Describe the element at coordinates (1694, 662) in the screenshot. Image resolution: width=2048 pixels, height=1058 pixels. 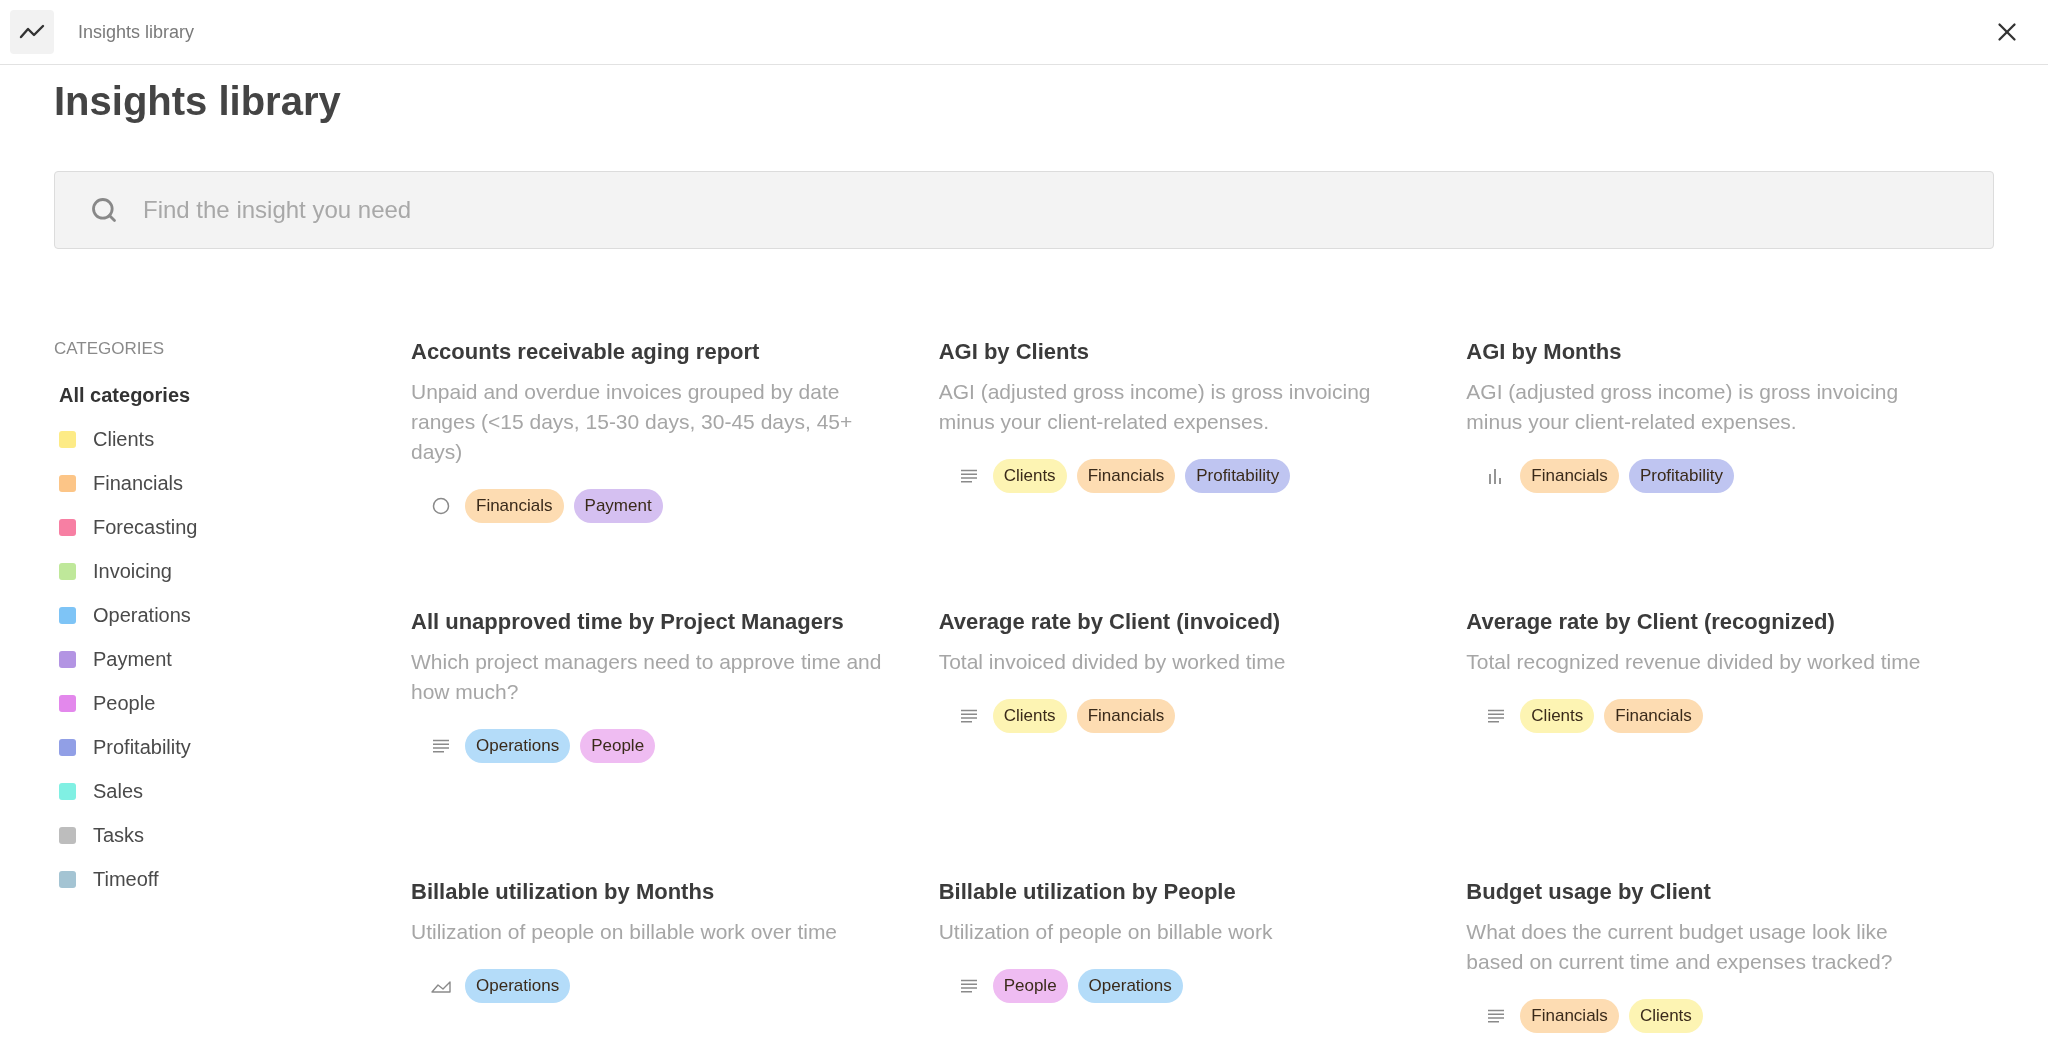
I see `insight-description: Total recognized revenue divided by worked time` at that location.